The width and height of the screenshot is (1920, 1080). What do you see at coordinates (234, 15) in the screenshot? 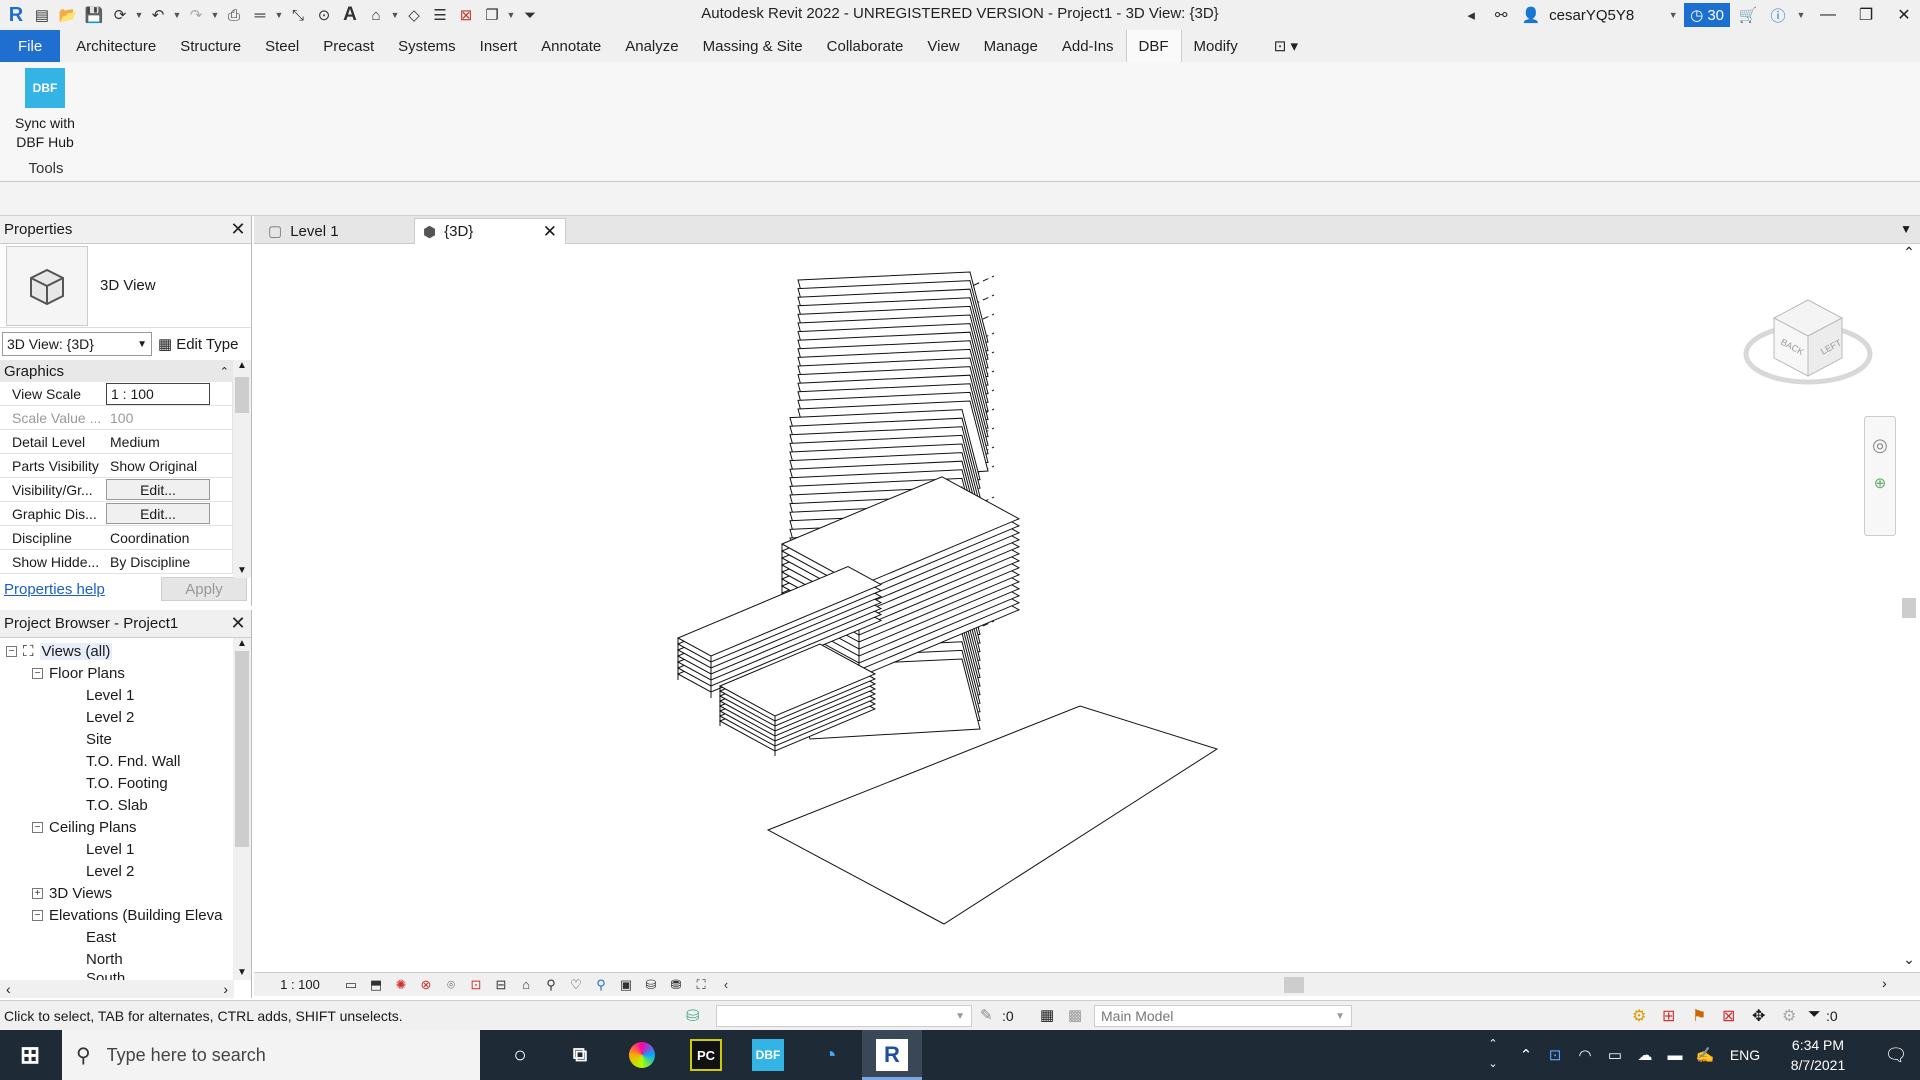
I see `print-icon: ⎙` at bounding box center [234, 15].